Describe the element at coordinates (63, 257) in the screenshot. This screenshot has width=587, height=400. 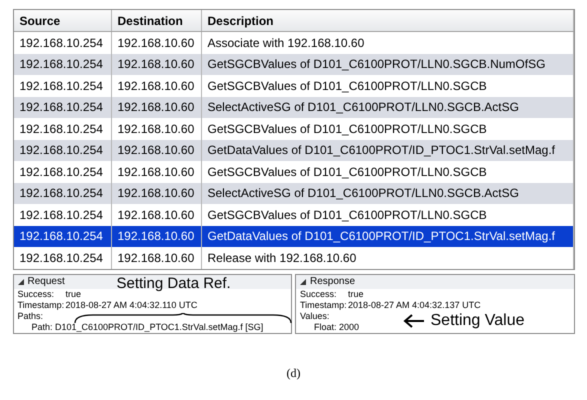
I see `table-cell: 192.168.10.254` at that location.